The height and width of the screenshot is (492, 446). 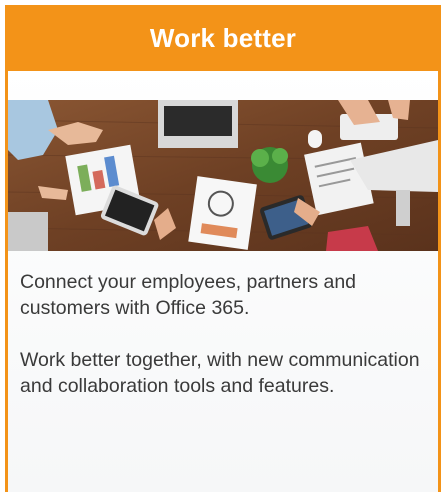 I want to click on card-title: Work better, so click(x=223, y=38).